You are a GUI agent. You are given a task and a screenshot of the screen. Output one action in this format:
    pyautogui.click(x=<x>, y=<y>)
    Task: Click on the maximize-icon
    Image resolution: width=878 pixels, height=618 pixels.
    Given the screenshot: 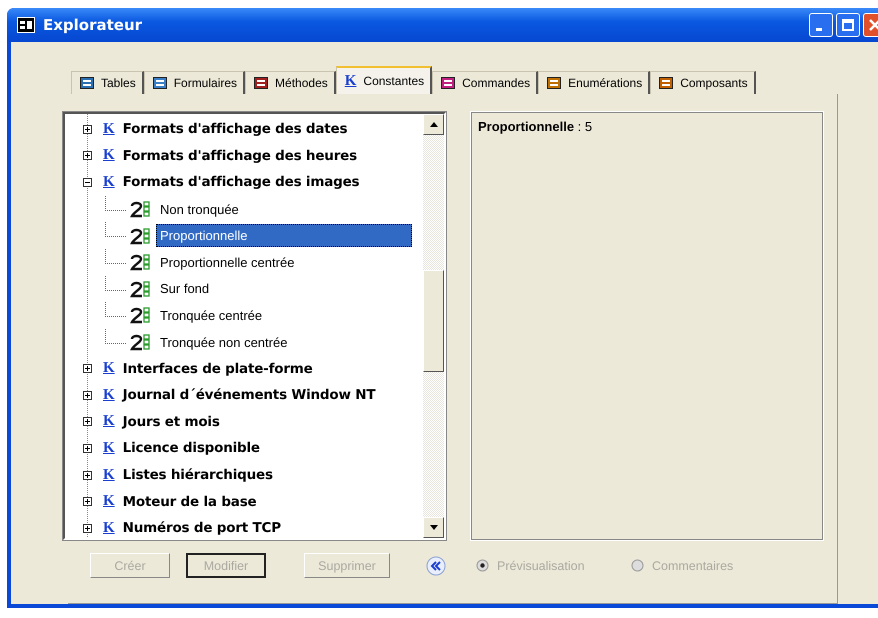 What is the action you would take?
    pyautogui.click(x=848, y=25)
    